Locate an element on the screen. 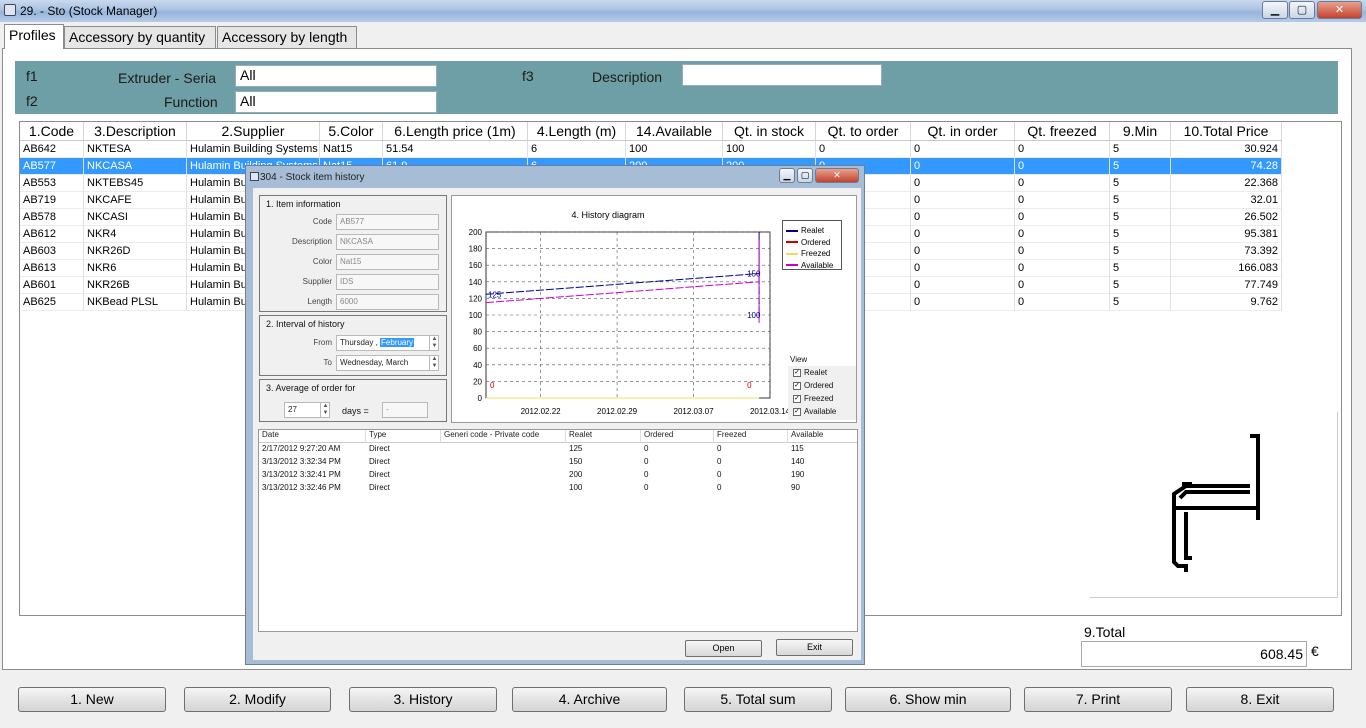  column-header: Qt. to order is located at coordinates (863, 131).